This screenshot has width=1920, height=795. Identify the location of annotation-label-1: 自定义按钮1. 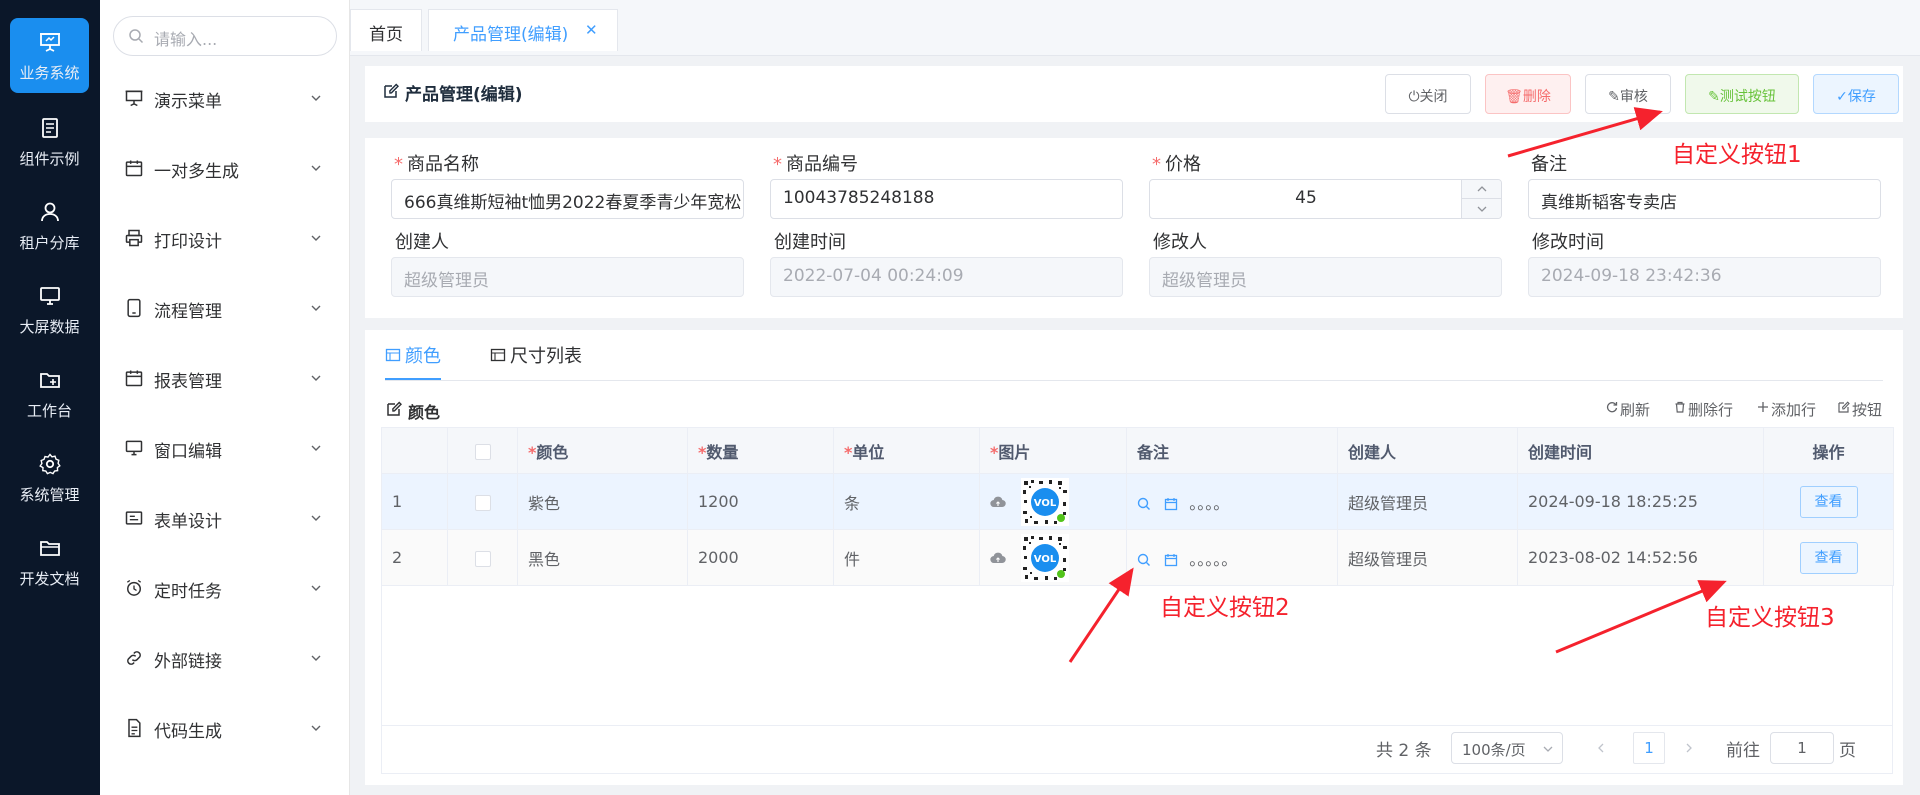
(1737, 155).